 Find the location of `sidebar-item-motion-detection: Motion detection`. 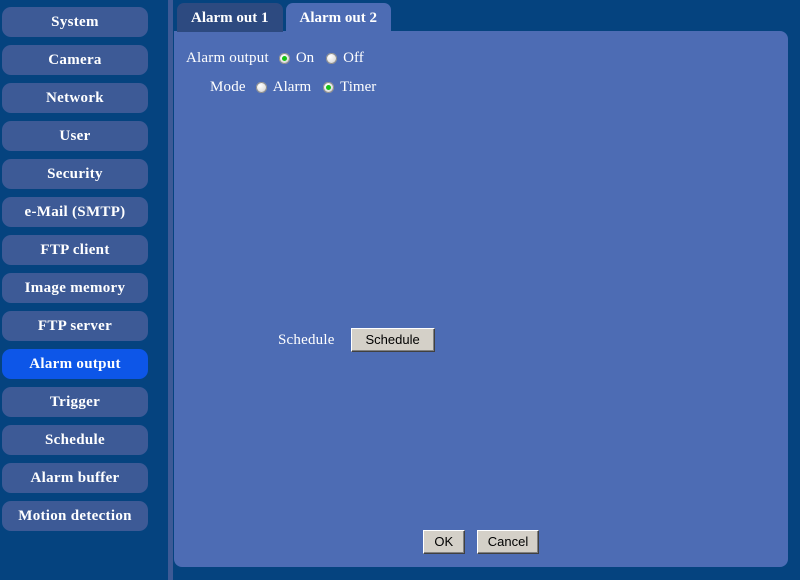

sidebar-item-motion-detection: Motion detection is located at coordinates (75, 516).